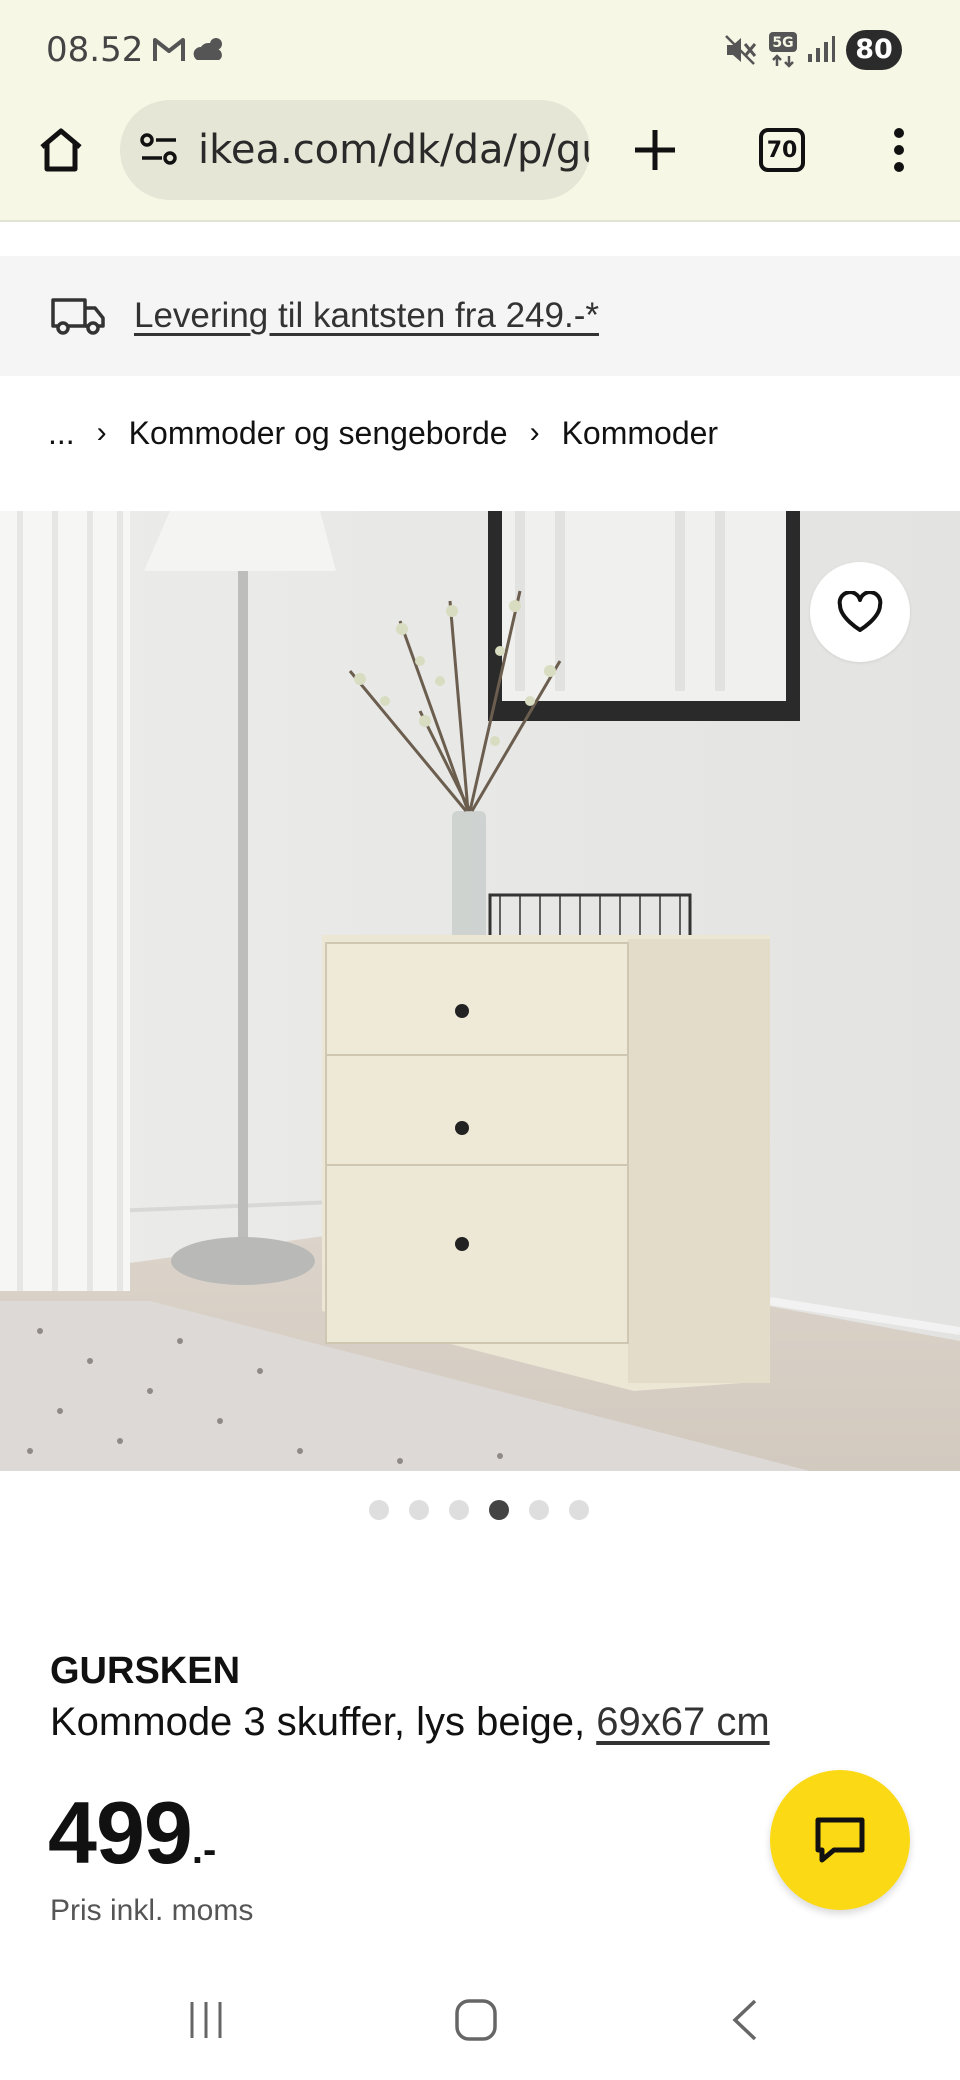  I want to click on chat-icon, so click(840, 1840).